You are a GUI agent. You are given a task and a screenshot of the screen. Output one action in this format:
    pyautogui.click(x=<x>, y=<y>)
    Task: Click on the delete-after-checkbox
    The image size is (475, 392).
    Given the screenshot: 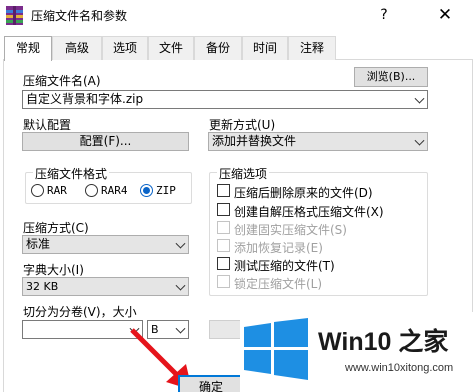 What is the action you would take?
    pyautogui.click(x=223, y=190)
    